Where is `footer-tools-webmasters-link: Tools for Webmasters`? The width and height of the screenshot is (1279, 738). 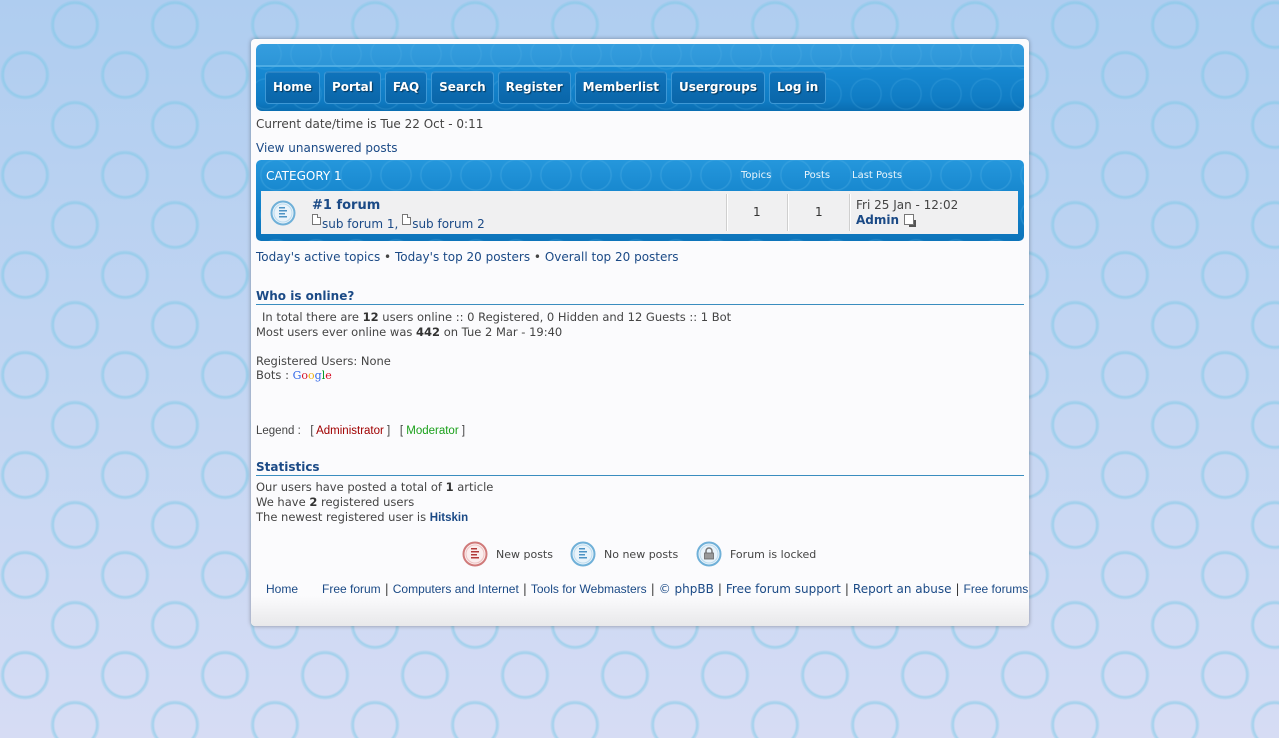 footer-tools-webmasters-link: Tools for Webmasters is located at coordinates (589, 589).